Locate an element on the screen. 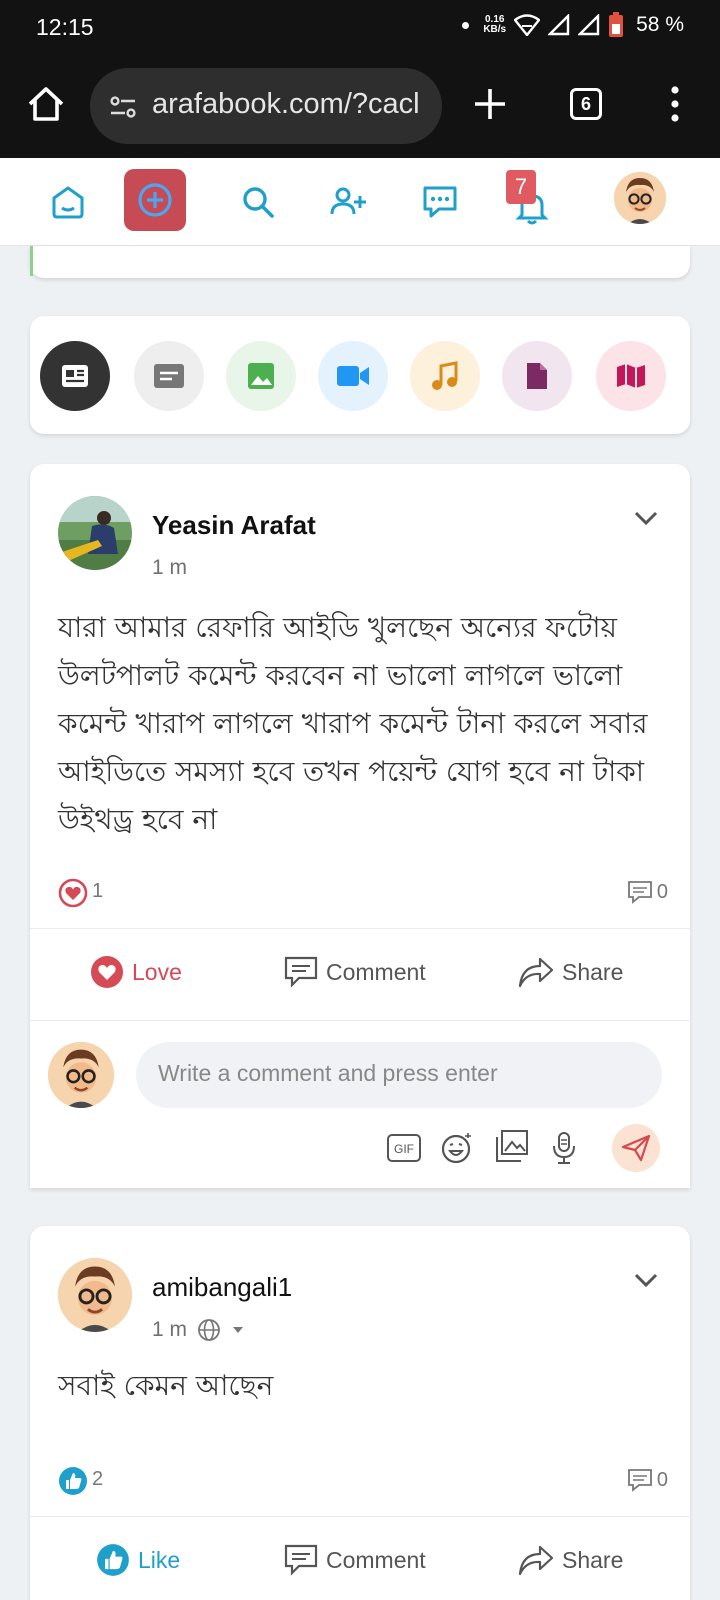 The image size is (720, 1600). emoji-button is located at coordinates (458, 1148).